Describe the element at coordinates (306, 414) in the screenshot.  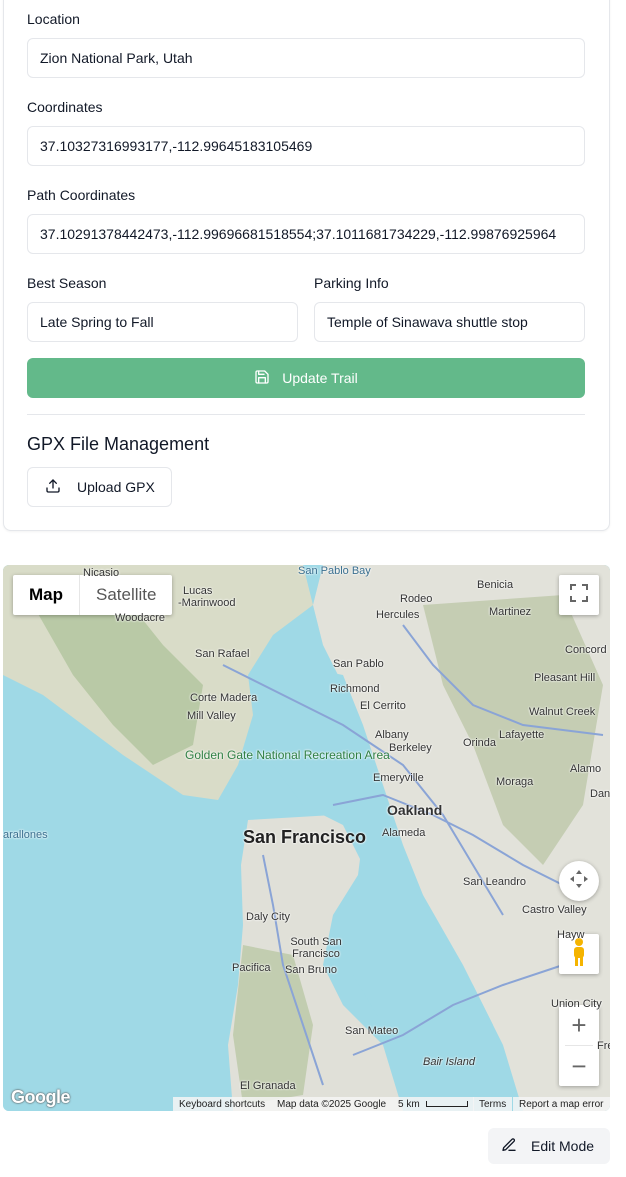
I see `divider` at that location.